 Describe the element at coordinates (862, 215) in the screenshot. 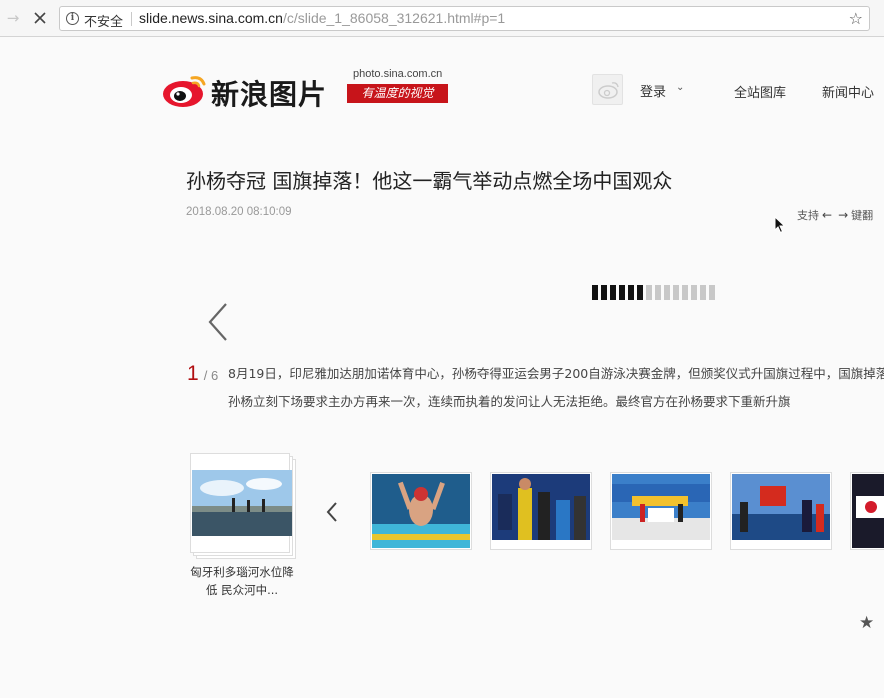

I see `keyboard-hint-suffix: 键翻` at that location.